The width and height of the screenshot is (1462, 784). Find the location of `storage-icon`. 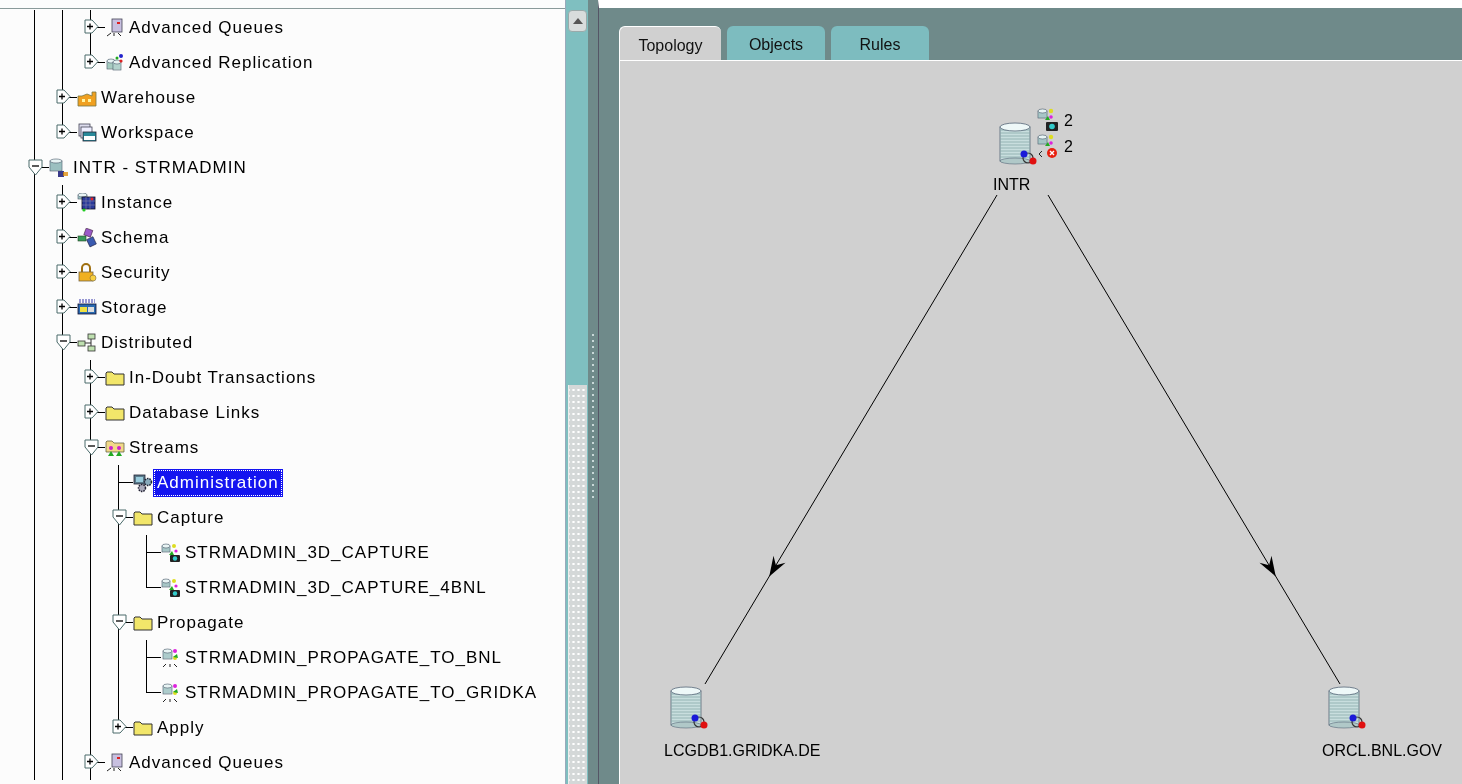

storage-icon is located at coordinates (87, 307).